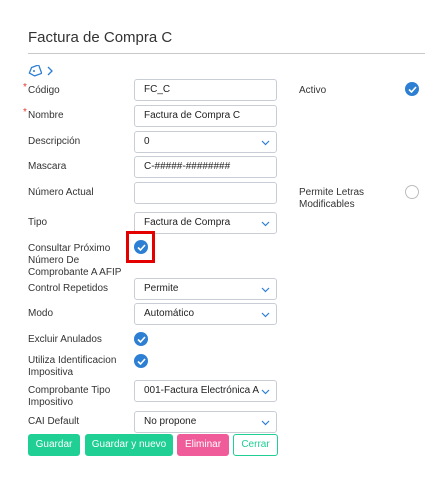 This screenshot has height=500, width=425. What do you see at coordinates (65, 339) in the screenshot?
I see `excluir-anulados-label: Excluir Anulados` at bounding box center [65, 339].